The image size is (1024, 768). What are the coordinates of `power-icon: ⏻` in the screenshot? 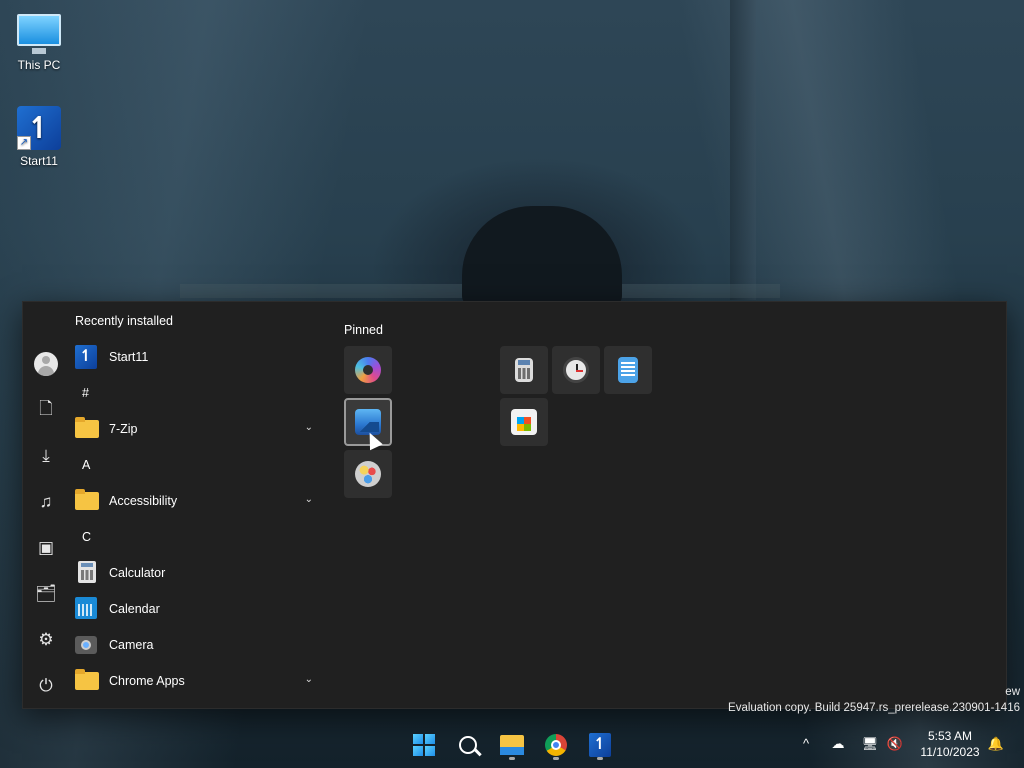 It's located at (46, 685).